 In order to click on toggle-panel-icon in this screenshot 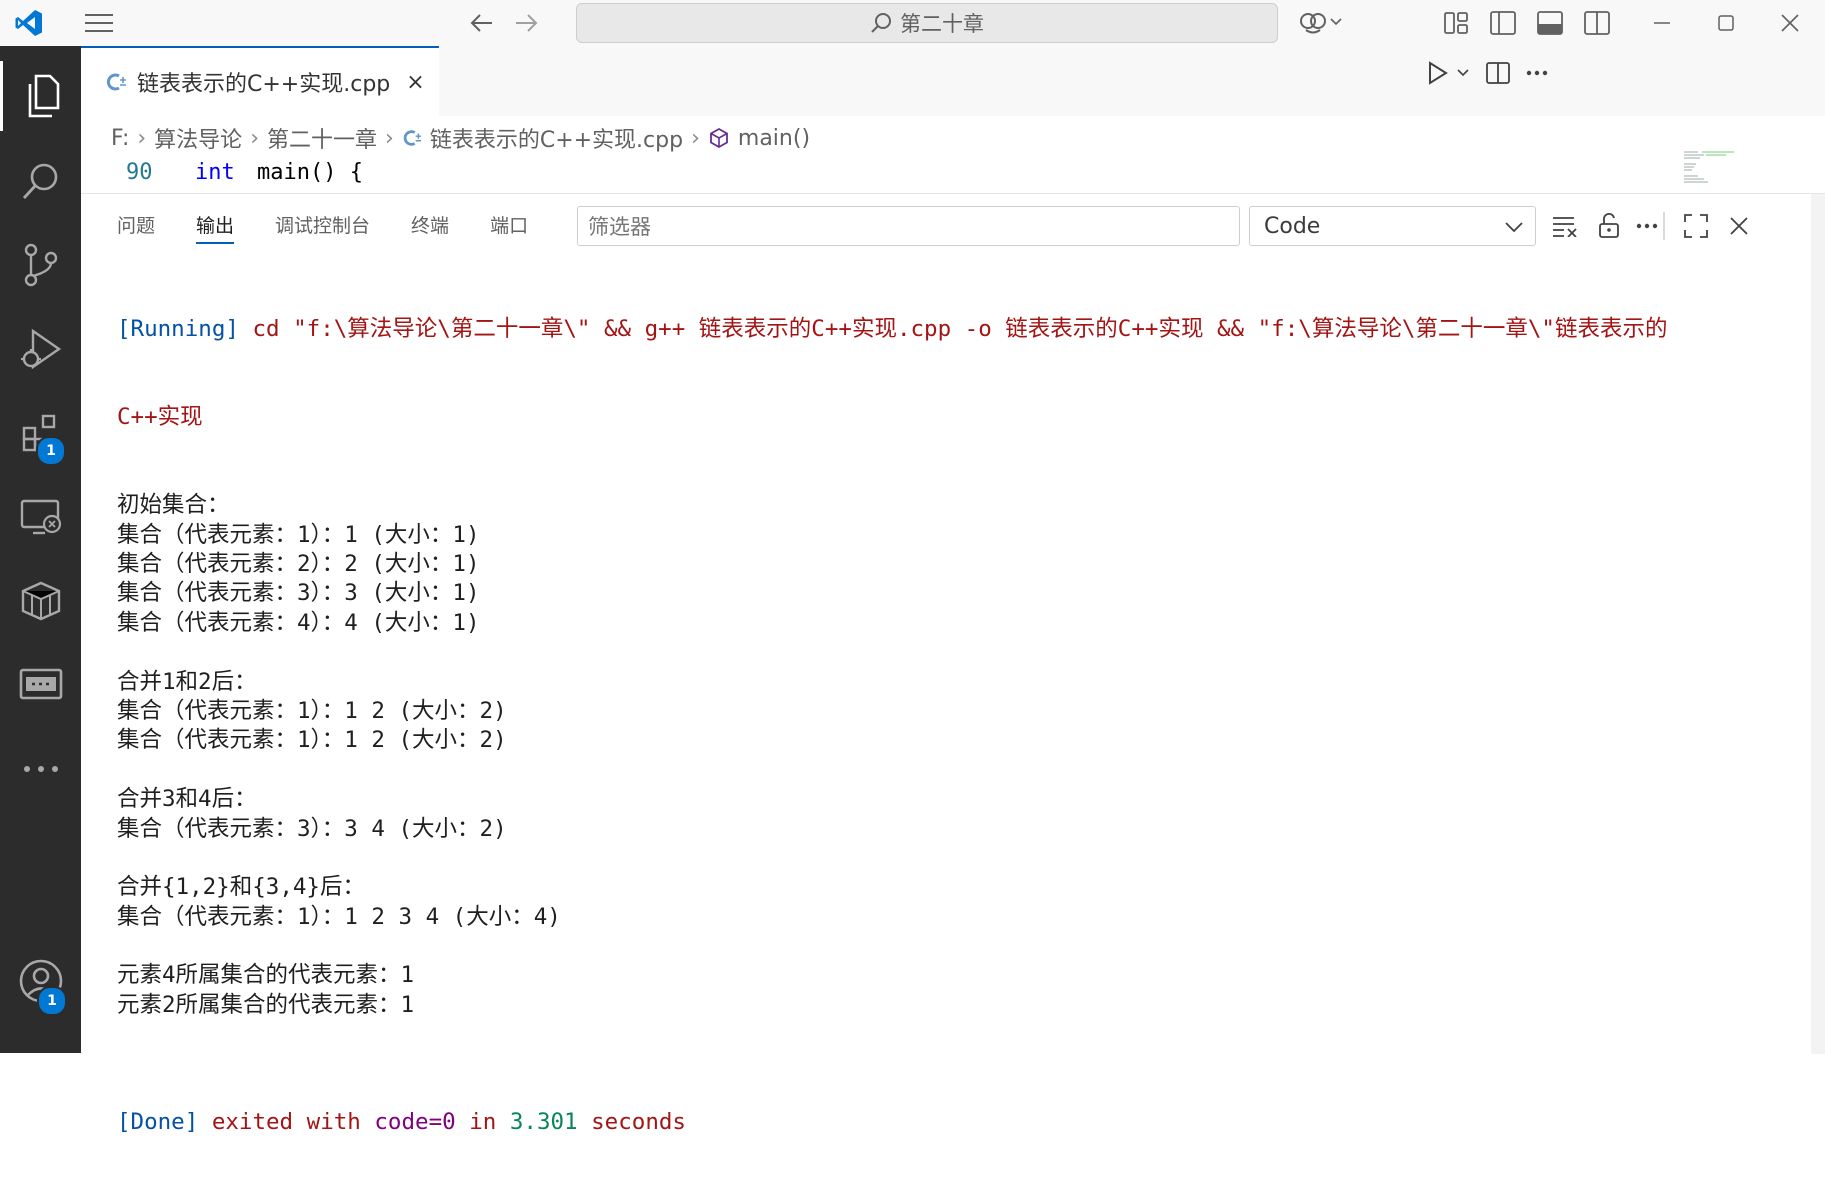, I will do `click(1550, 23)`.